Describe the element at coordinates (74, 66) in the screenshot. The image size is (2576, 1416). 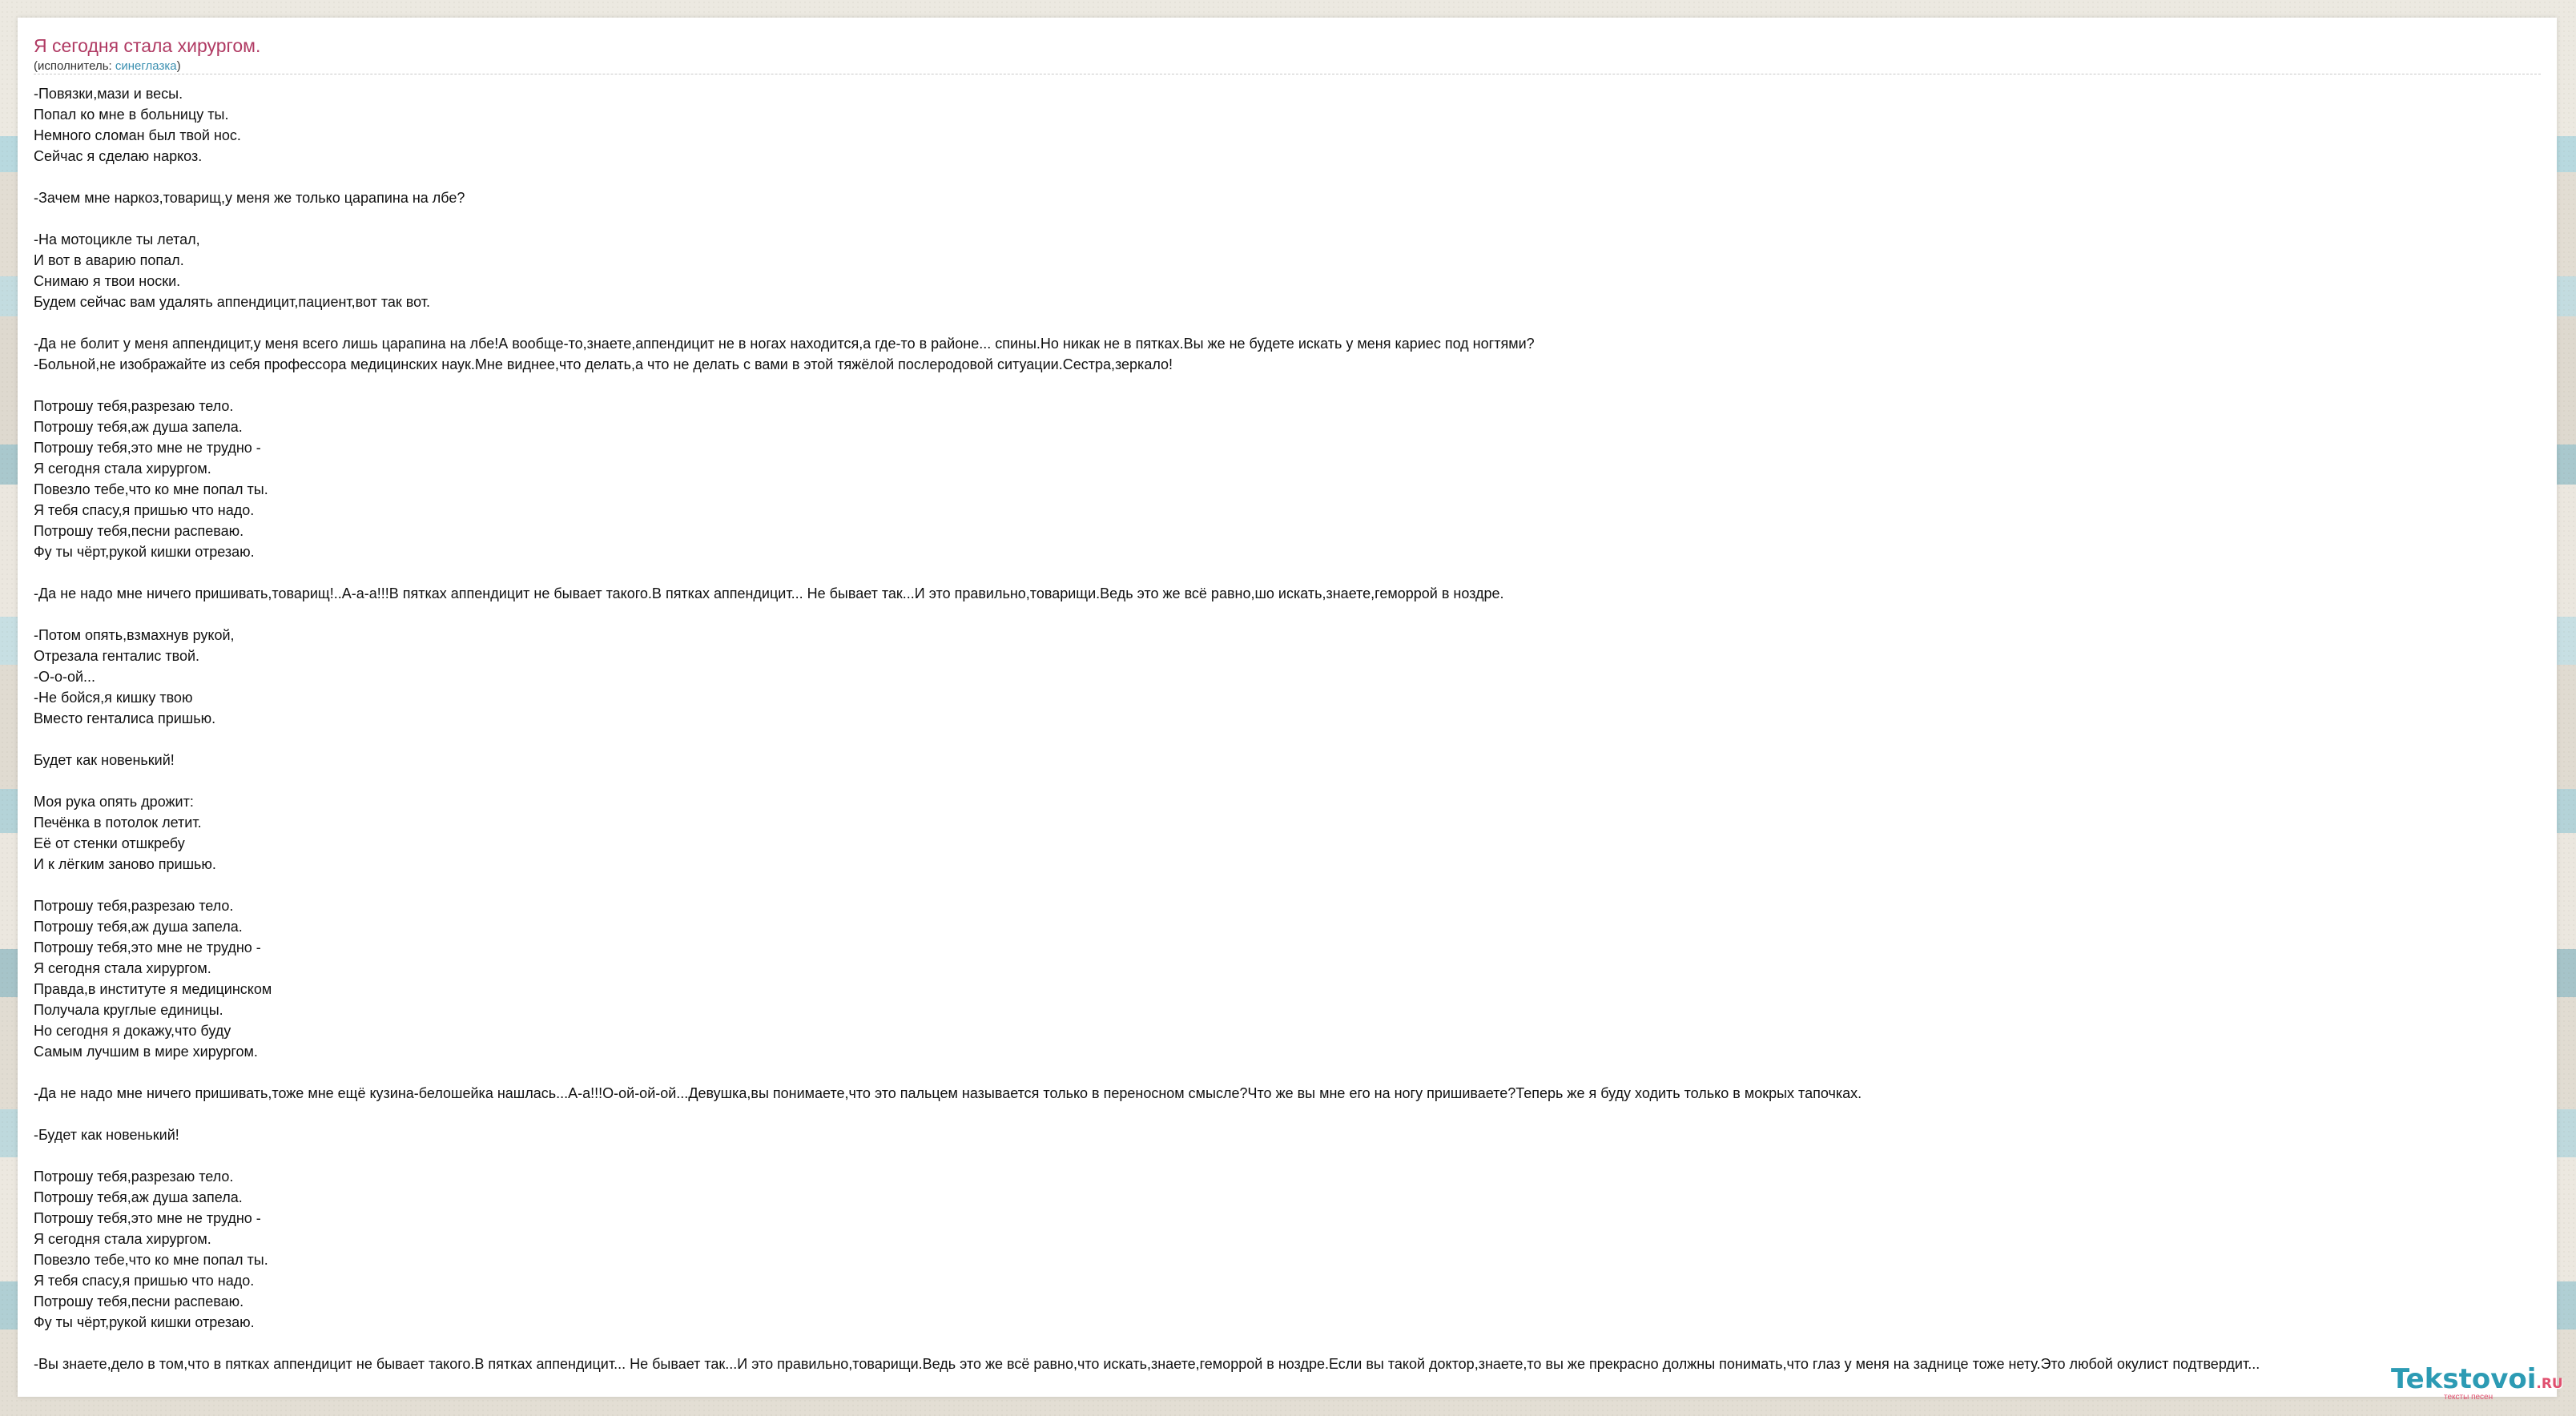
I see `performer-prefix: (исполнитель:` at that location.